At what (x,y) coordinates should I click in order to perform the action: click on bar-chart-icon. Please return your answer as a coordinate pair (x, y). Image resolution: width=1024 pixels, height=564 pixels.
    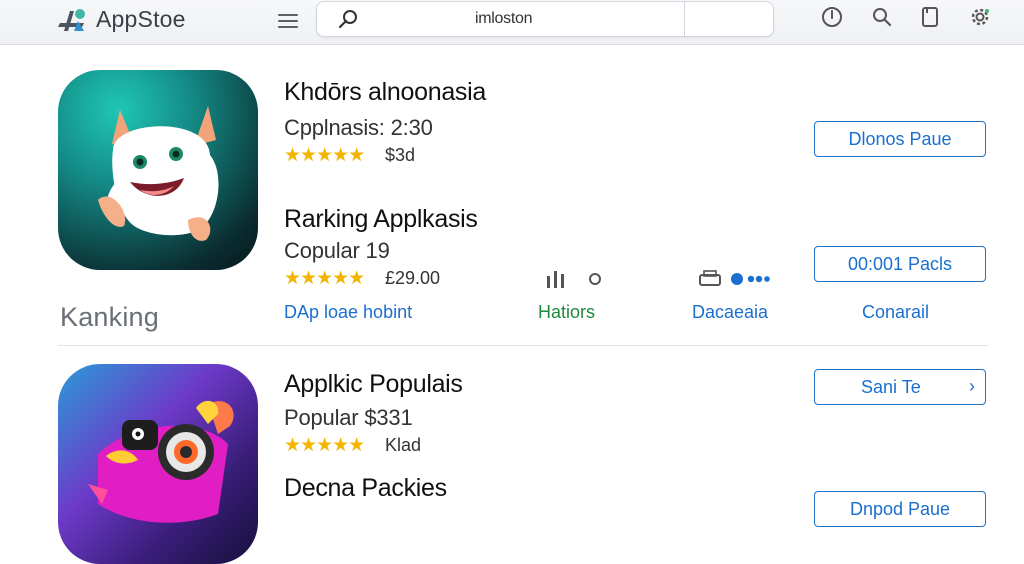
    Looking at the image, I should click on (556, 279).